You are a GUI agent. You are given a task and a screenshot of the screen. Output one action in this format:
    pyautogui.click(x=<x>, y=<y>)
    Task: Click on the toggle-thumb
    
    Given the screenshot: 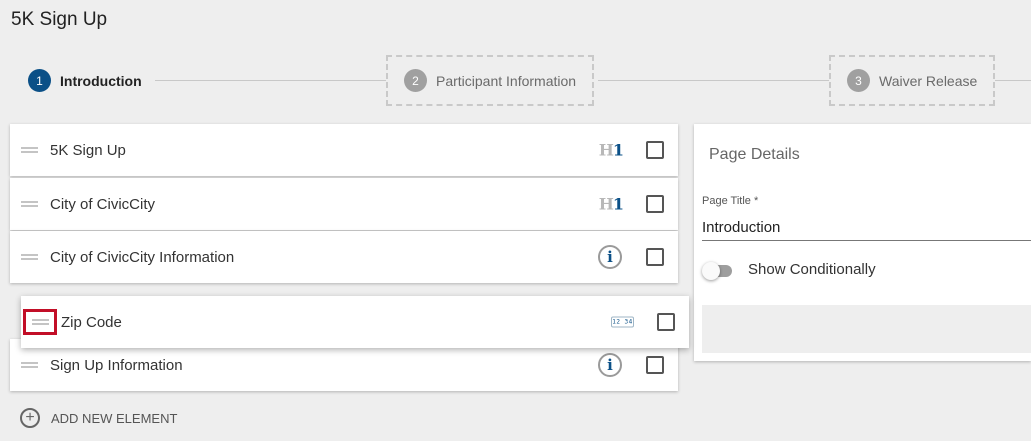 What is the action you would take?
    pyautogui.click(x=711, y=271)
    